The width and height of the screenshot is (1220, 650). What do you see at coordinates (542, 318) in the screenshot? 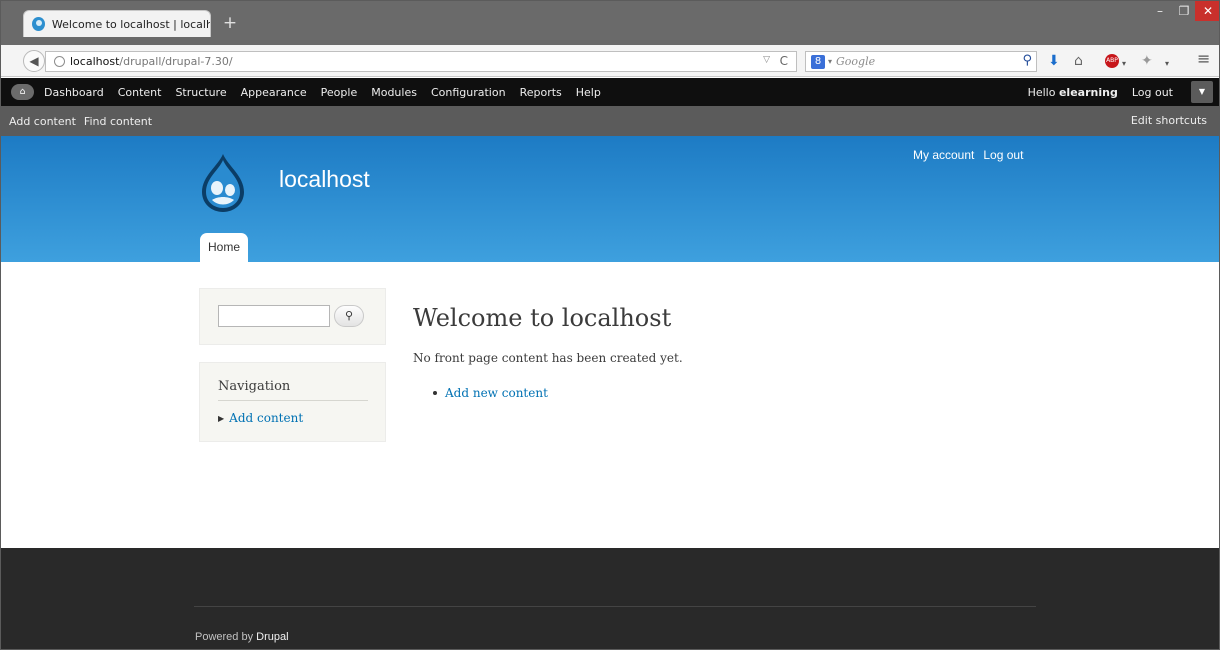
I see `page-title: Welcome to localhost` at bounding box center [542, 318].